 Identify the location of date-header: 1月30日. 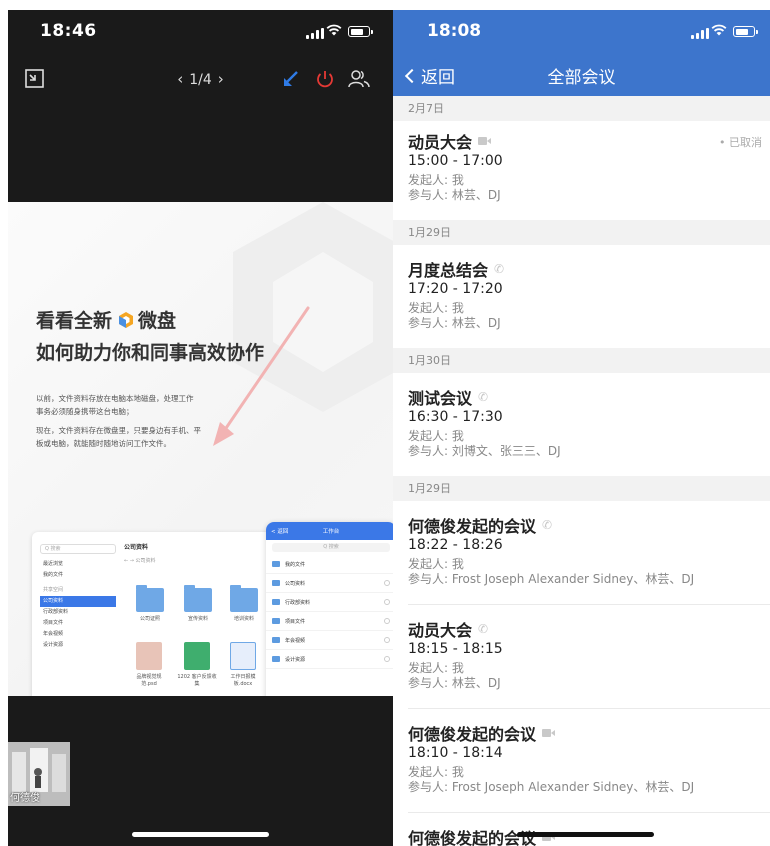
(581, 360).